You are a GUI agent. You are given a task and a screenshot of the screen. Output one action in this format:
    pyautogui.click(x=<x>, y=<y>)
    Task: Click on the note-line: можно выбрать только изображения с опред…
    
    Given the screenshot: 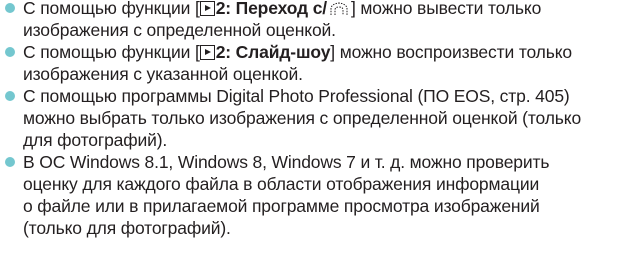 What is the action you would take?
    pyautogui.click(x=302, y=118)
    